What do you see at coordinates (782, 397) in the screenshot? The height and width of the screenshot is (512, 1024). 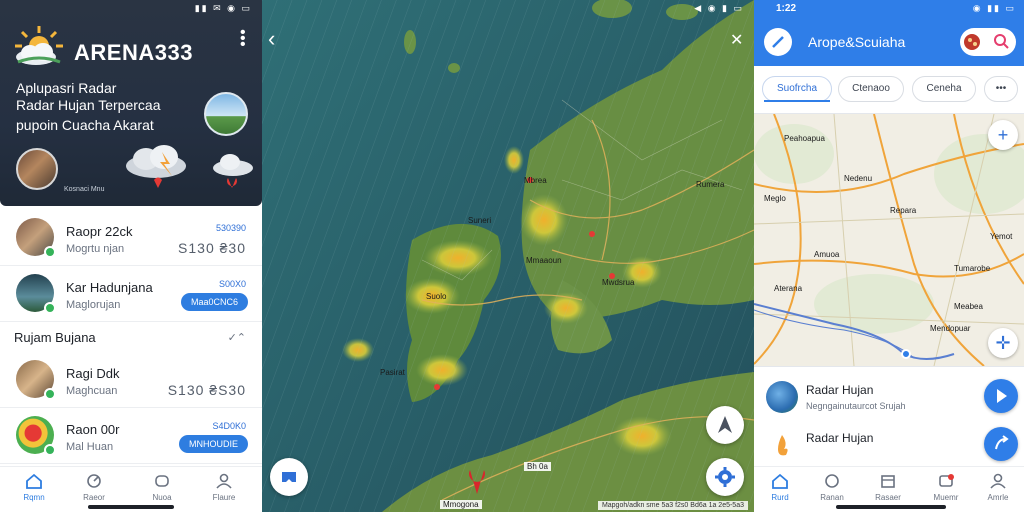 I see `globe-icon` at bounding box center [782, 397].